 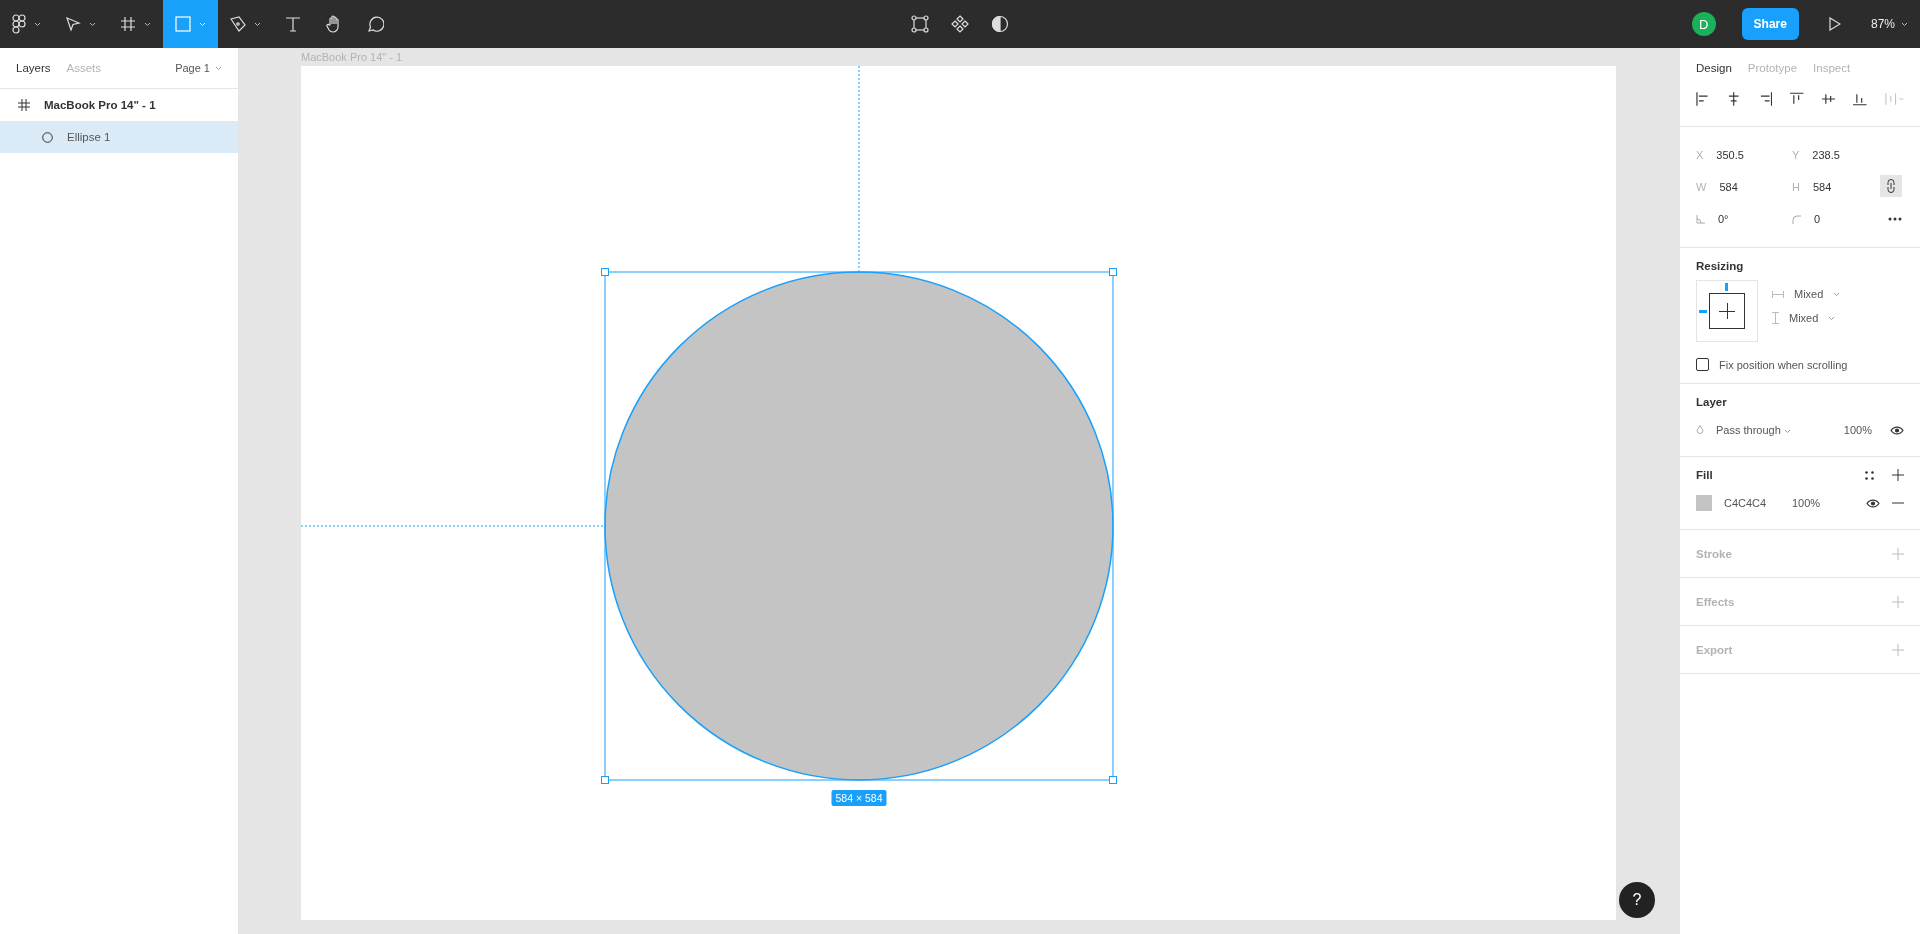 I want to click on align-vertical-center-icon, so click(x=1828, y=99).